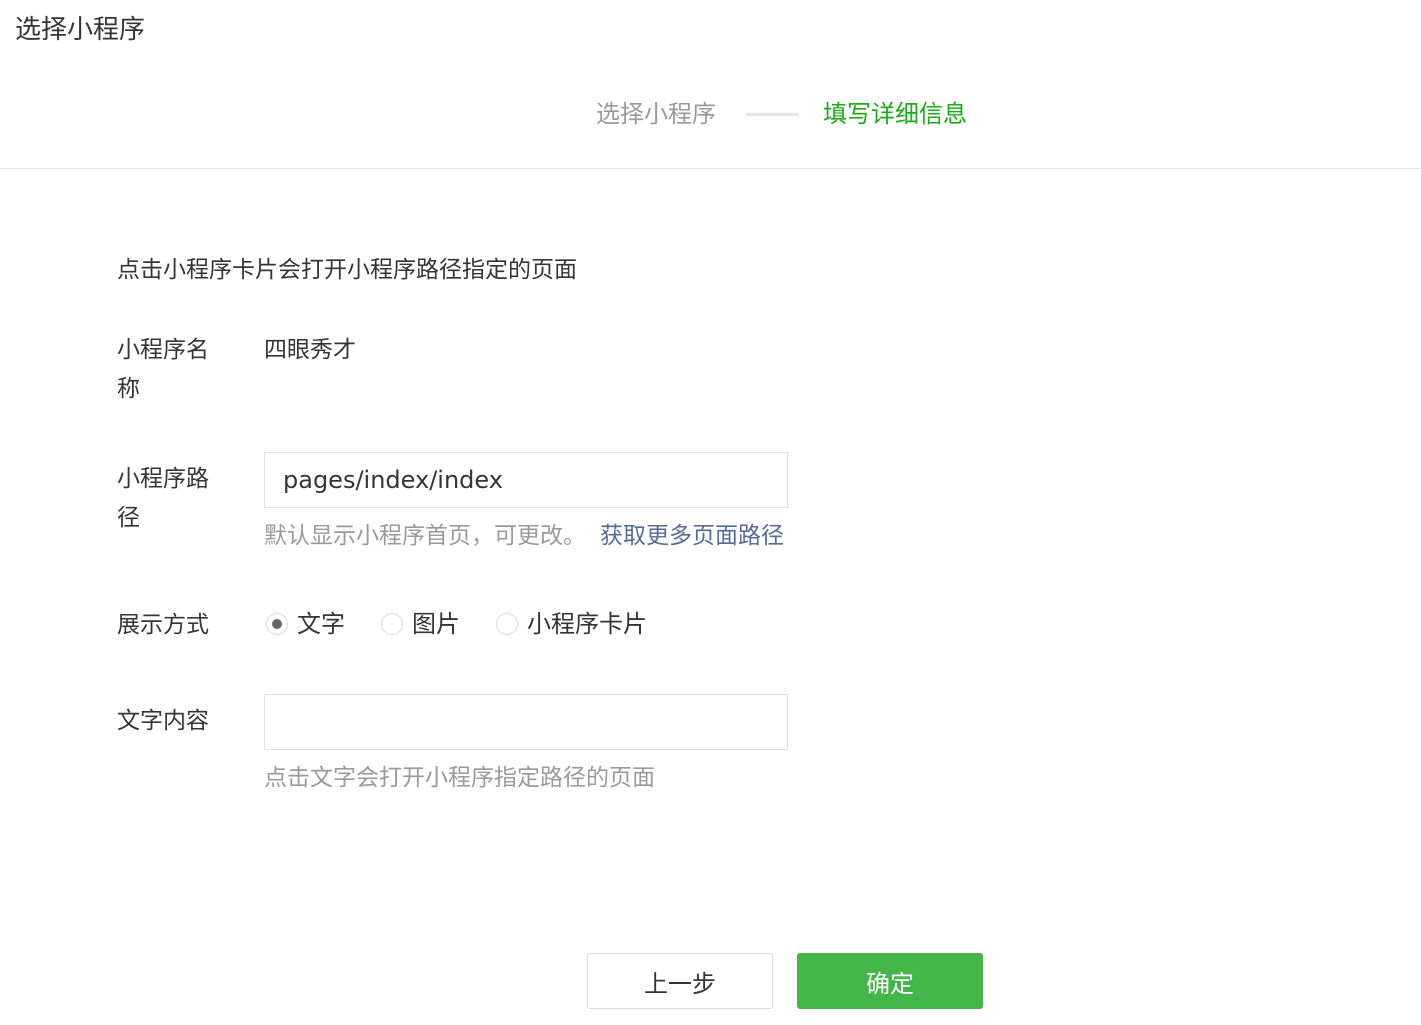 Image resolution: width=1421 pixels, height=1025 pixels. I want to click on miniprogram-path-label: 小程序路径, so click(163, 498).